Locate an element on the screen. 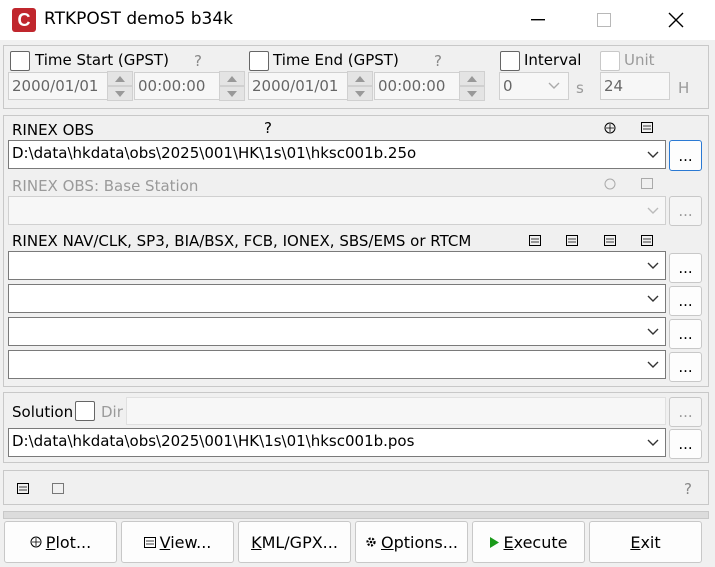 The width and height of the screenshot is (715, 567). progress-bar is located at coordinates (356, 515).